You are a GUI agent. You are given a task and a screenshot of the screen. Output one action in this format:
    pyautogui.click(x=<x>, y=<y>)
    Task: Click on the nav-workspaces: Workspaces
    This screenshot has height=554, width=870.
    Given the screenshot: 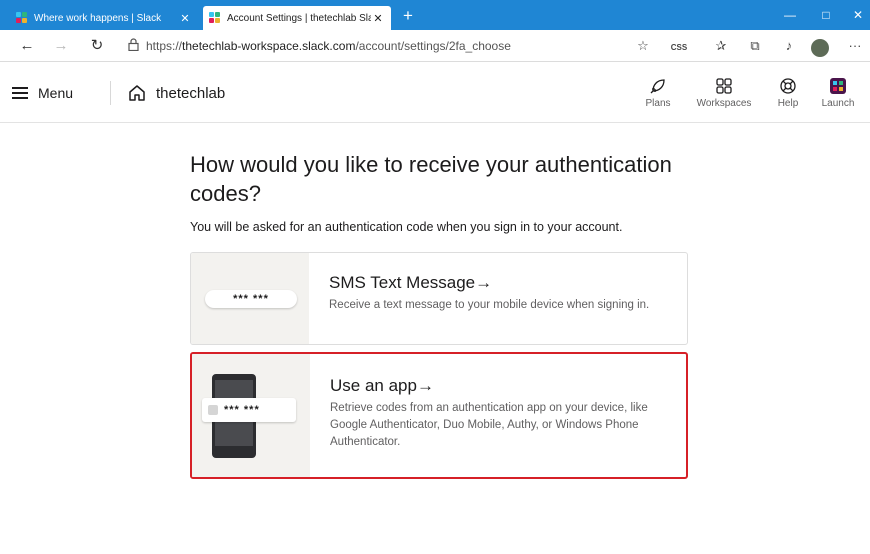 What is the action you would take?
    pyautogui.click(x=724, y=93)
    